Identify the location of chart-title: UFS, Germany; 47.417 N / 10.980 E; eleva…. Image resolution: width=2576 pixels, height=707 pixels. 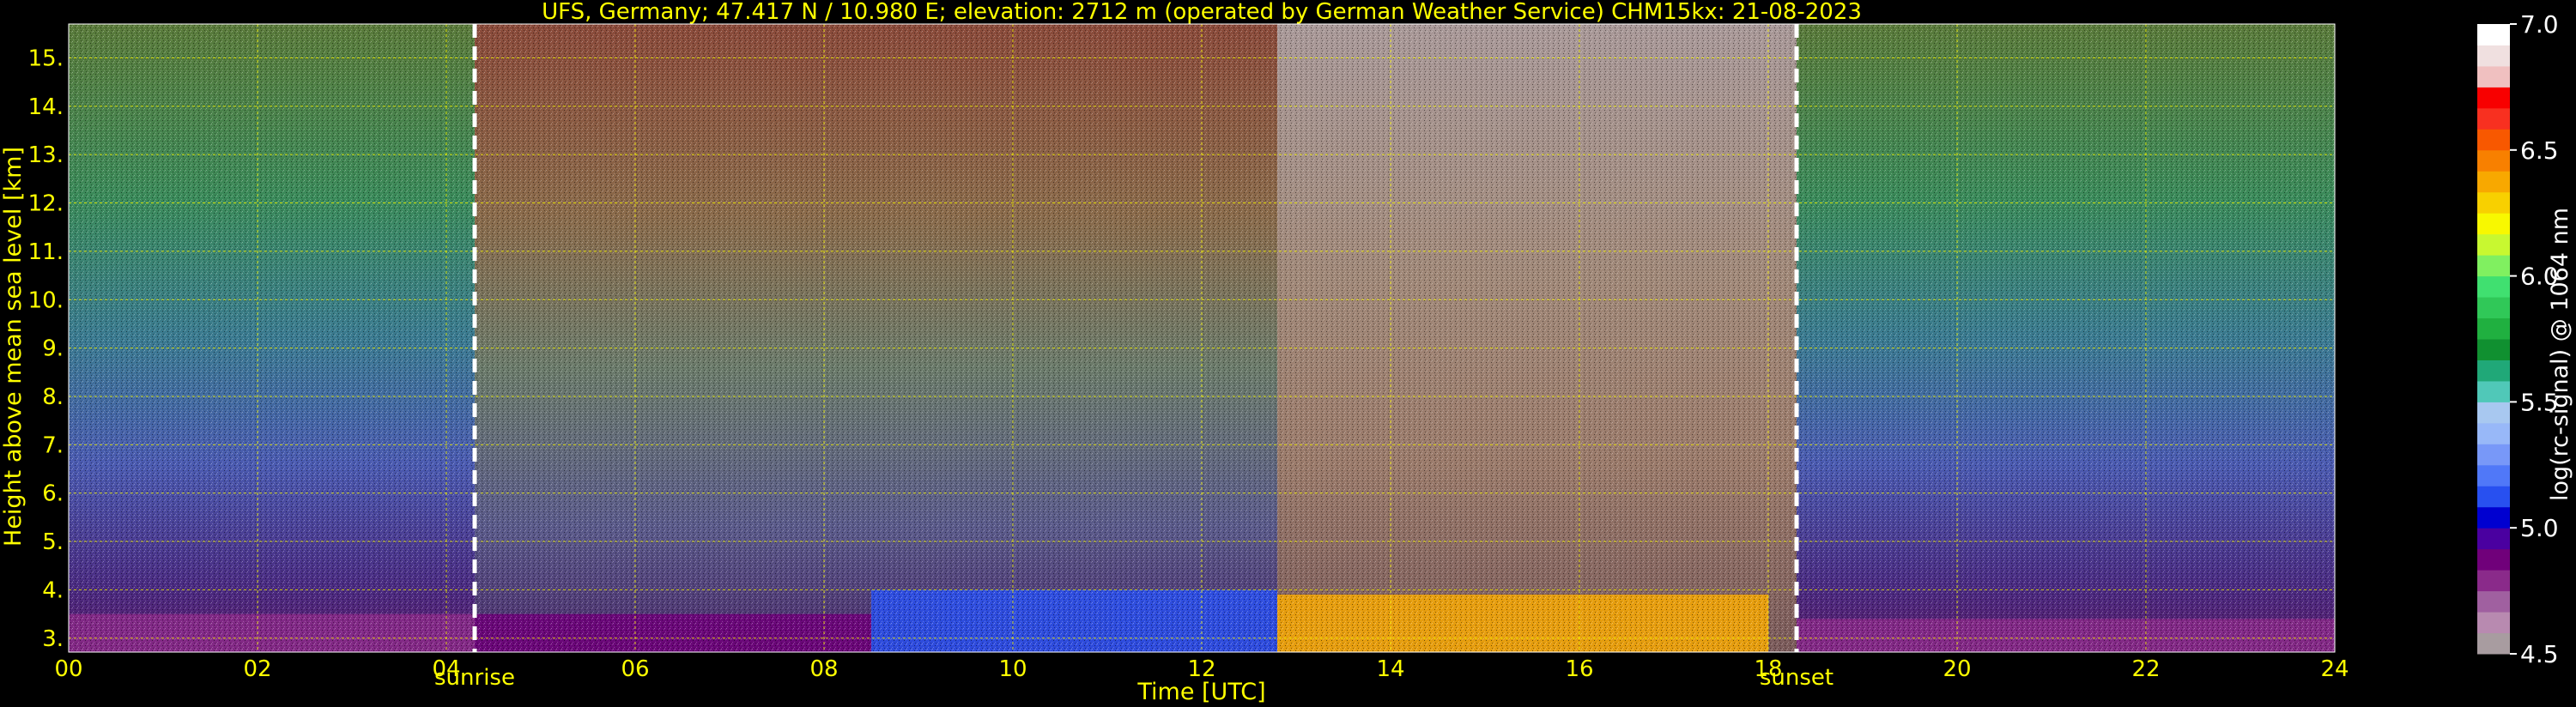
(1202, 12).